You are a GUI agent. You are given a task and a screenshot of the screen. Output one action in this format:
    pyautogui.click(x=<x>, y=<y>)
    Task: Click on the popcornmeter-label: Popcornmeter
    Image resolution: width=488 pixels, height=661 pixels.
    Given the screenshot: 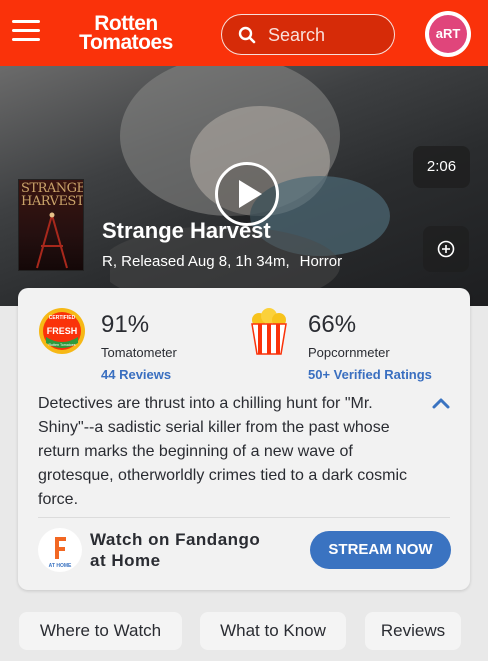 What is the action you would take?
    pyautogui.click(x=349, y=352)
    